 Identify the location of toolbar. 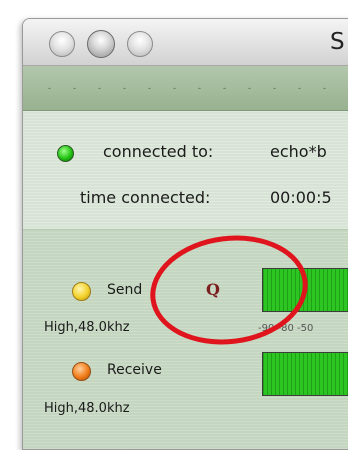
(185, 88).